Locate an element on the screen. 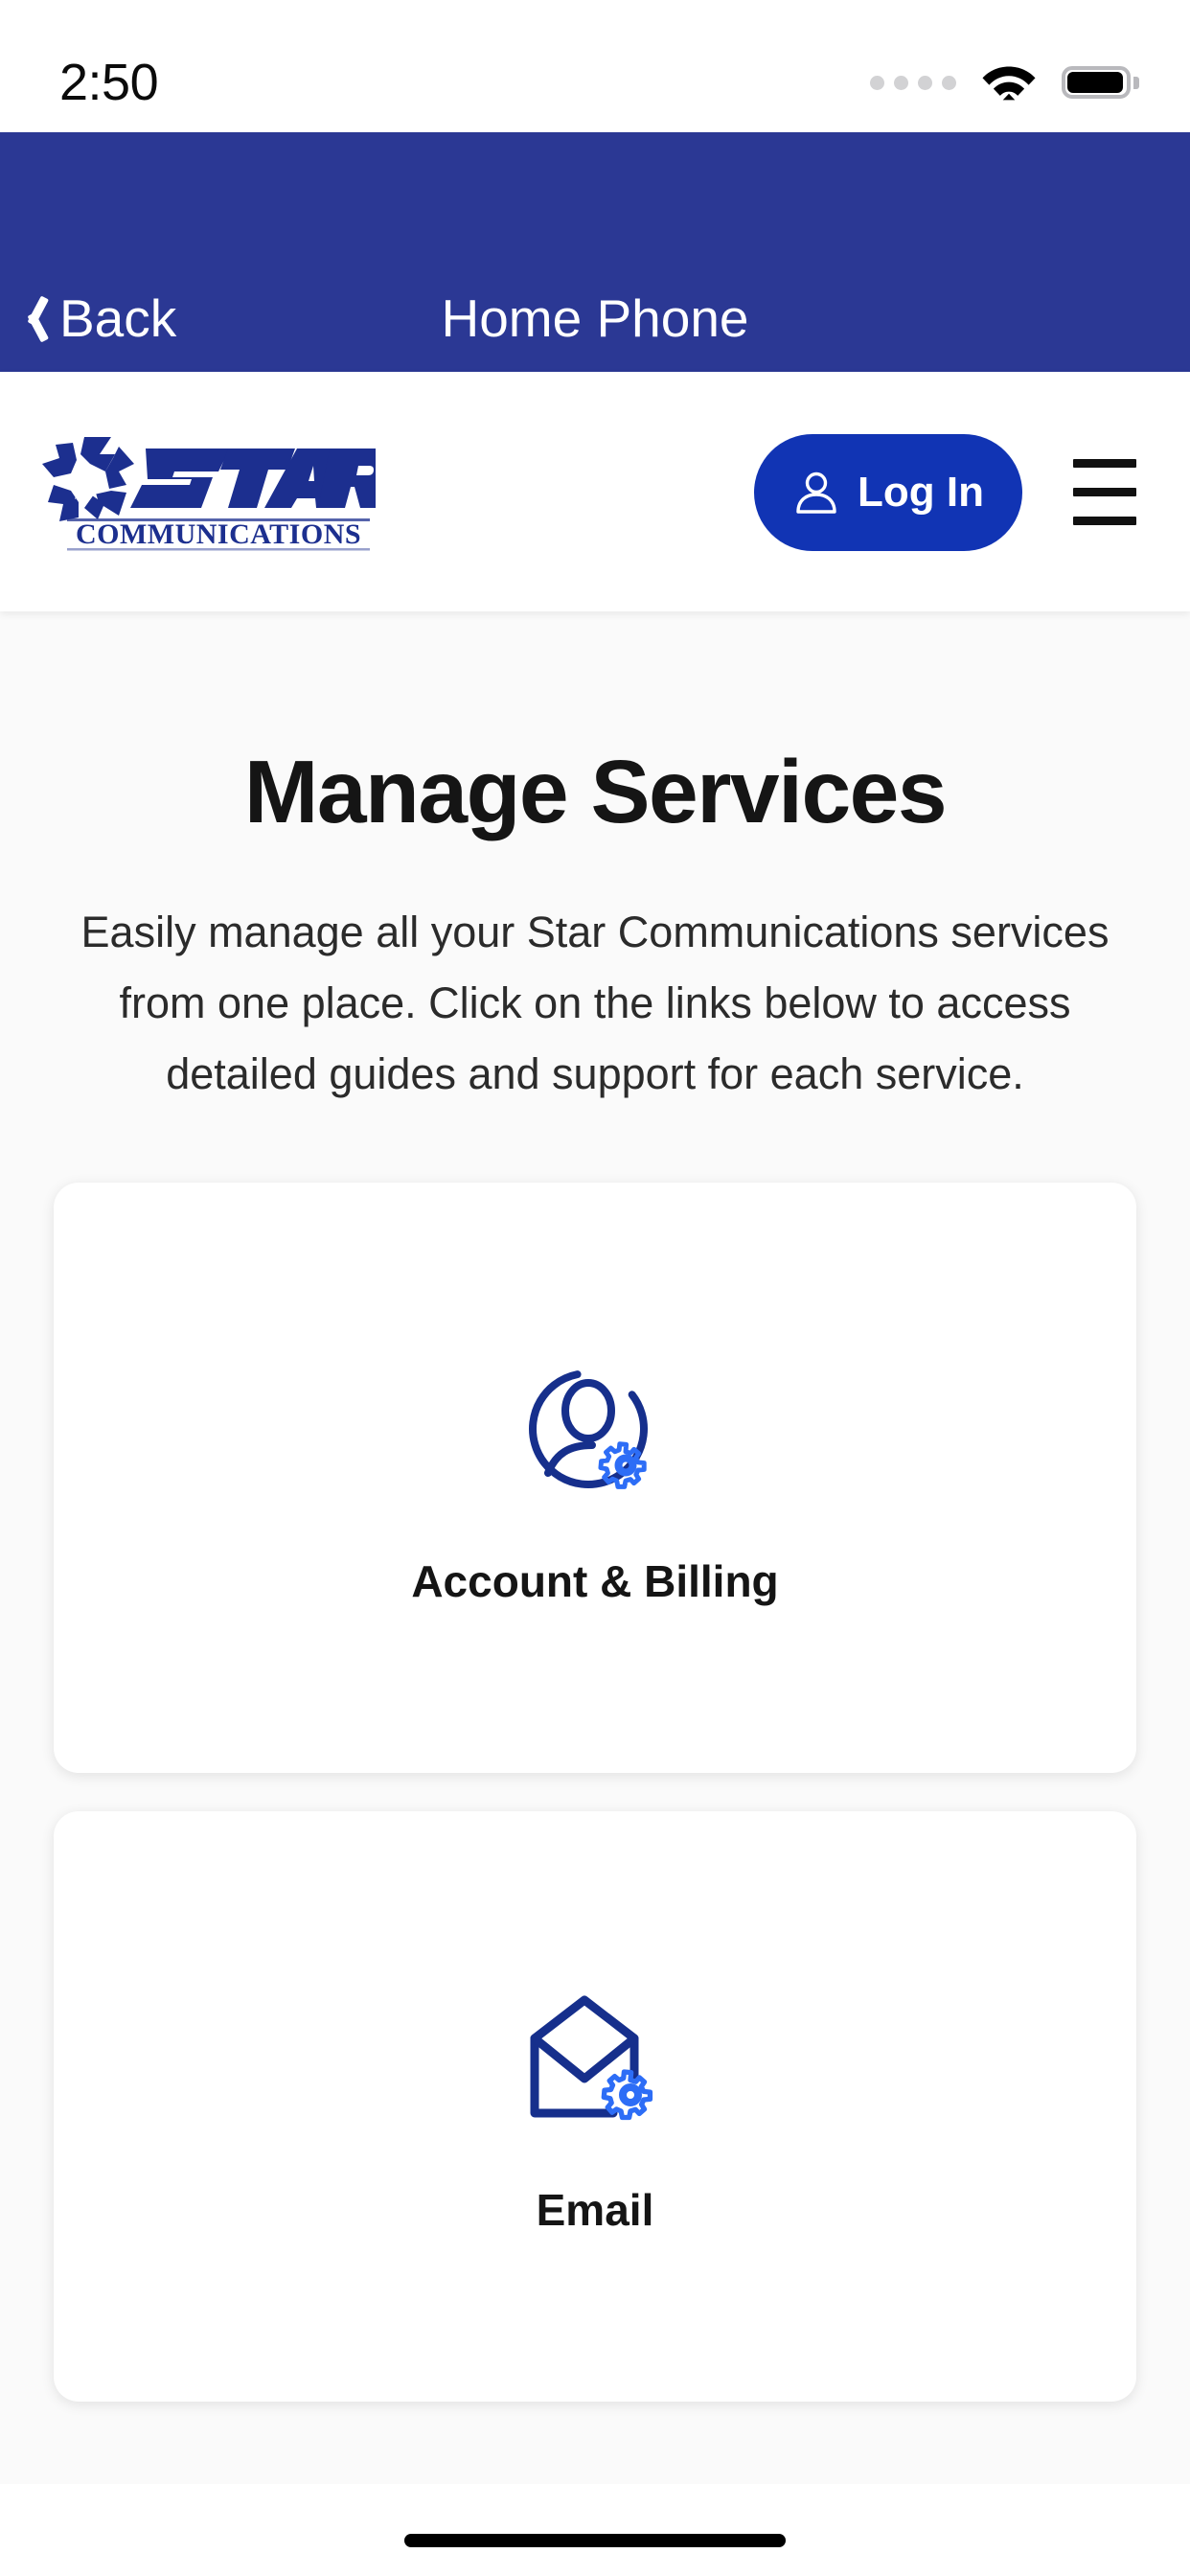 The image size is (1190, 2576). nav-title: Home Phone is located at coordinates (595, 318).